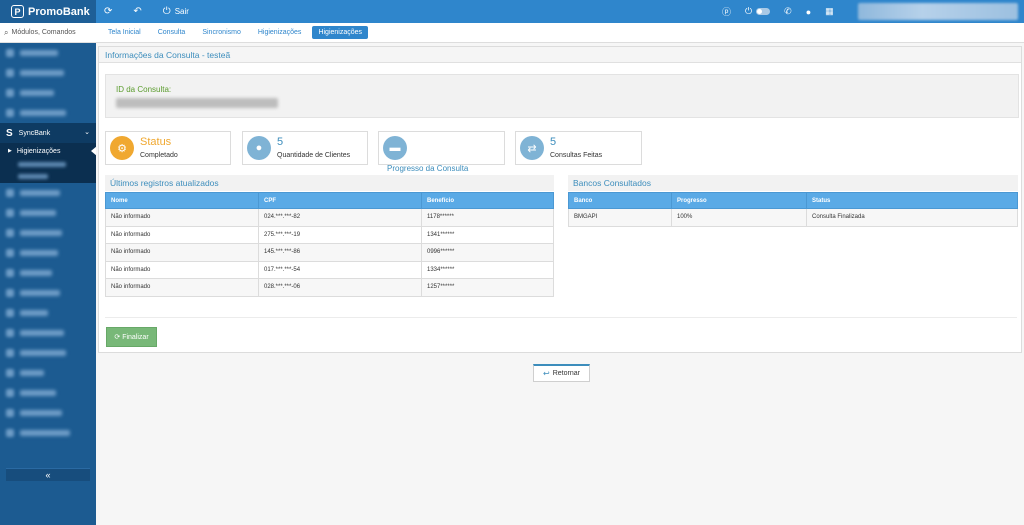  Describe the element at coordinates (122, 148) in the screenshot. I see `gear-icon: ⚙` at that location.